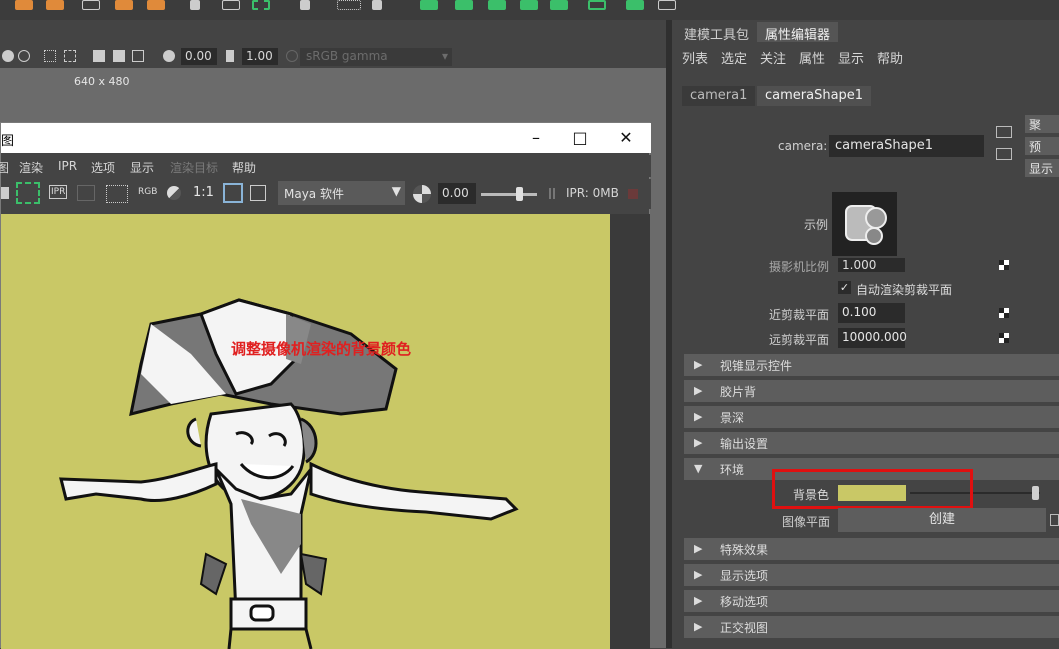 The image size is (1059, 649). Describe the element at coordinates (871, 265) in the screenshot. I see `camera-scale-field: 1.000` at that location.